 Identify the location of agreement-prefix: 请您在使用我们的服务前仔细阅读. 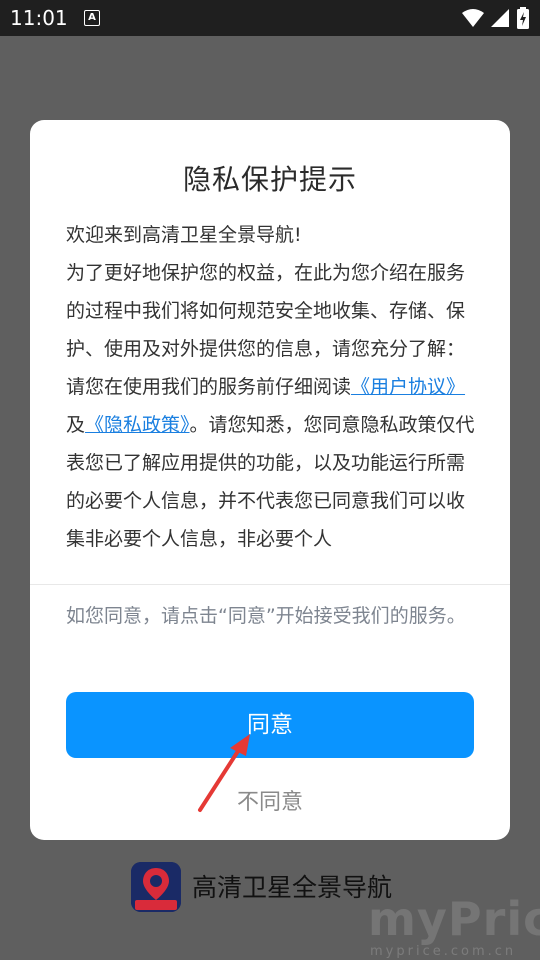
(209, 387).